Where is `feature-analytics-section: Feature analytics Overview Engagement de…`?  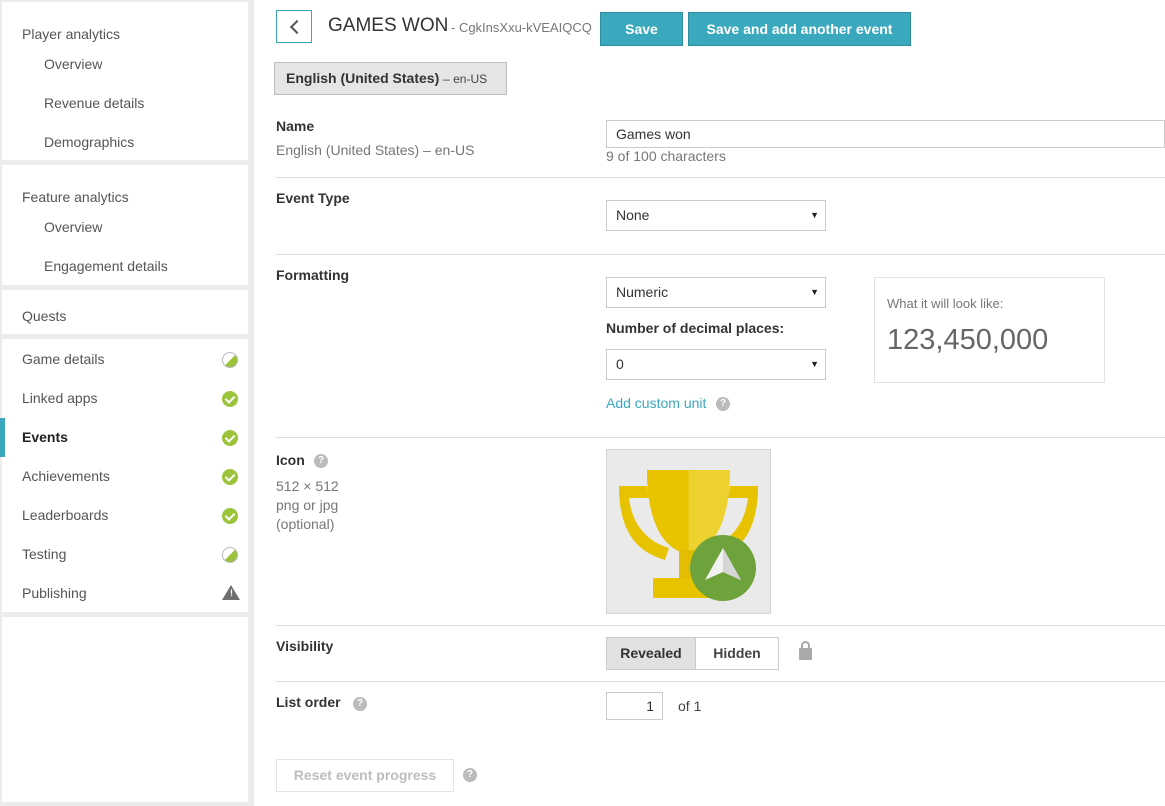
feature-analytics-section: Feature analytics Overview Engagement de… is located at coordinates (125, 225).